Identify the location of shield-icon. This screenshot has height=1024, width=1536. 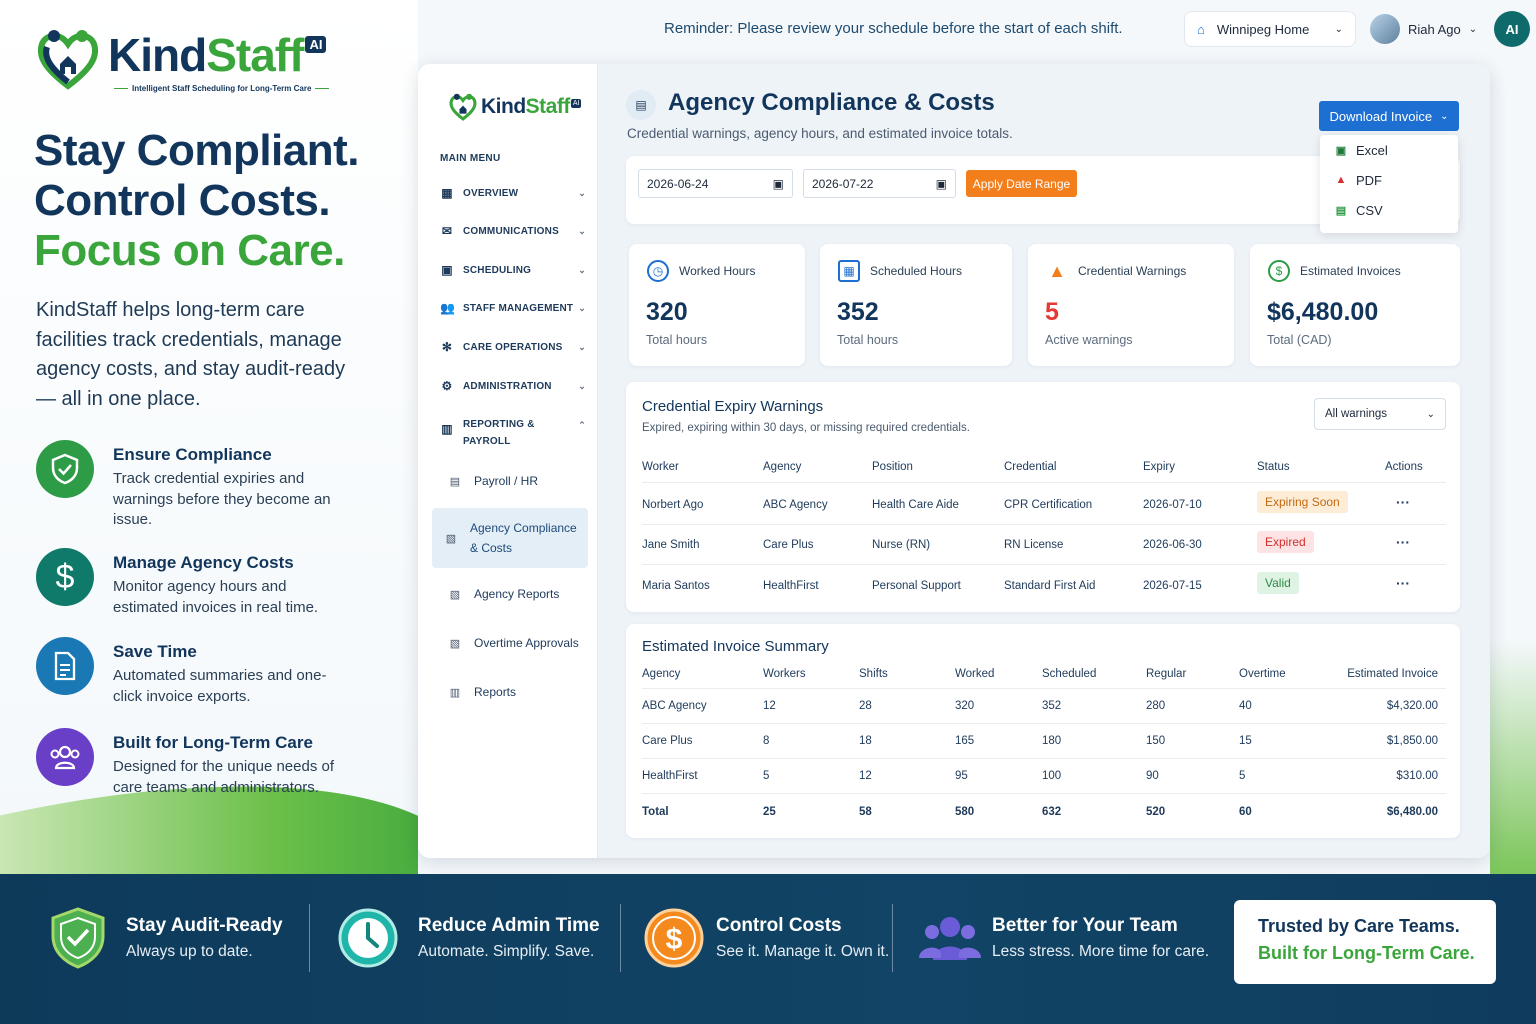
(78, 938).